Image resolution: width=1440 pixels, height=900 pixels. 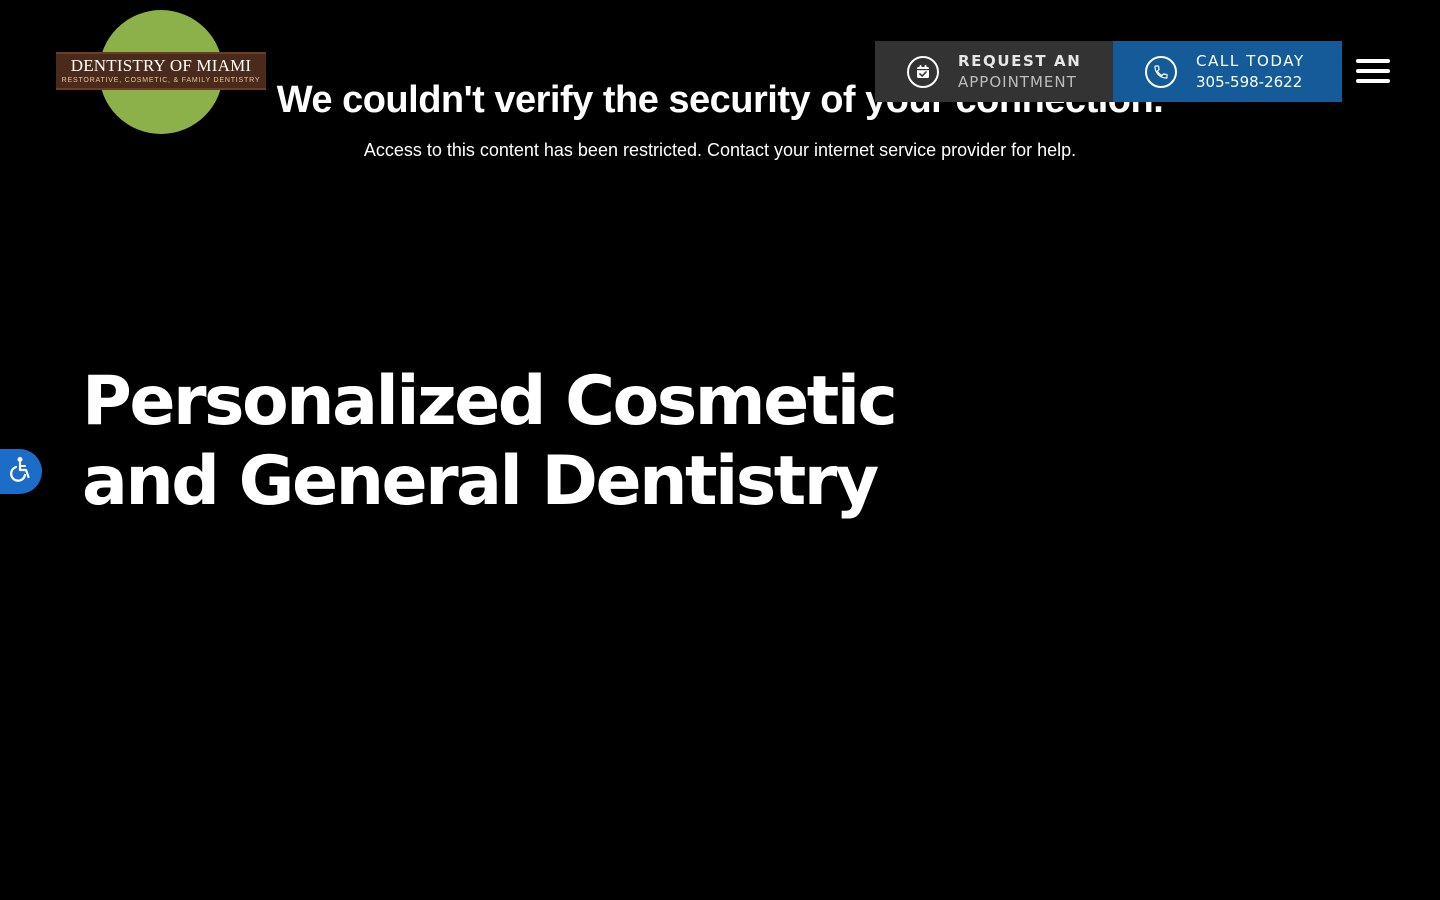 I want to click on request-appointment-text: REQUEST AN APPOINTMENT, so click(x=1019, y=72).